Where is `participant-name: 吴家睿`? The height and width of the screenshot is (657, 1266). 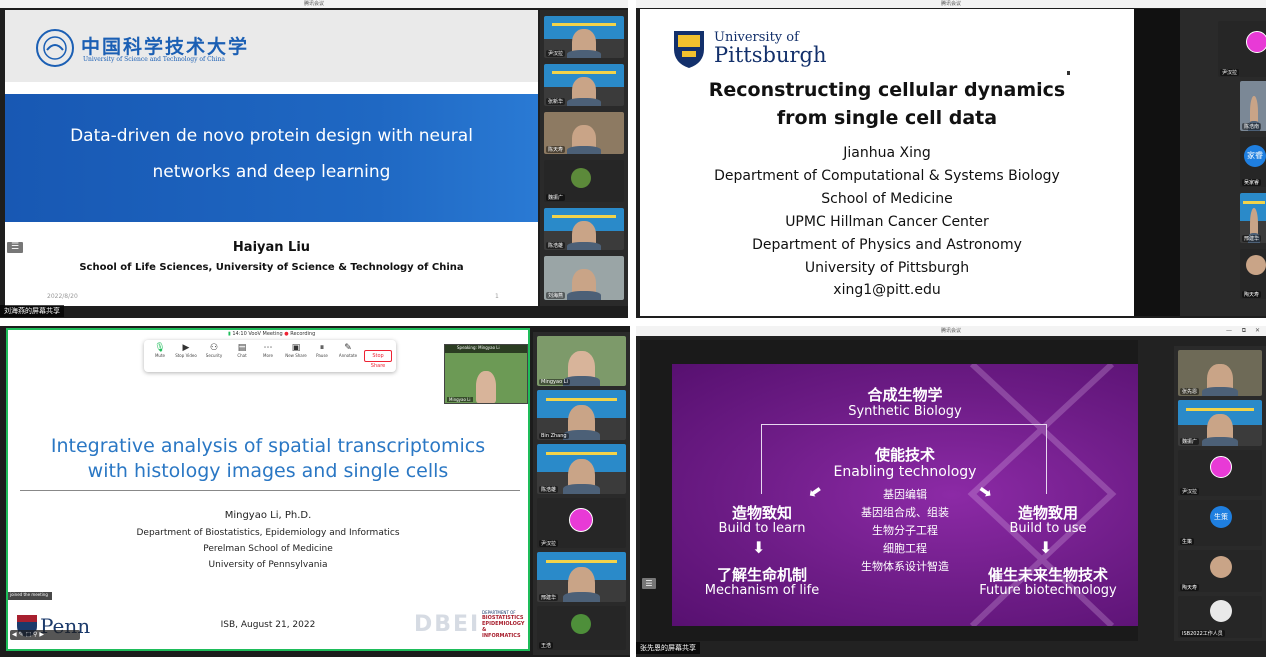
participant-name: 吴家睿 is located at coordinates (1252, 182).